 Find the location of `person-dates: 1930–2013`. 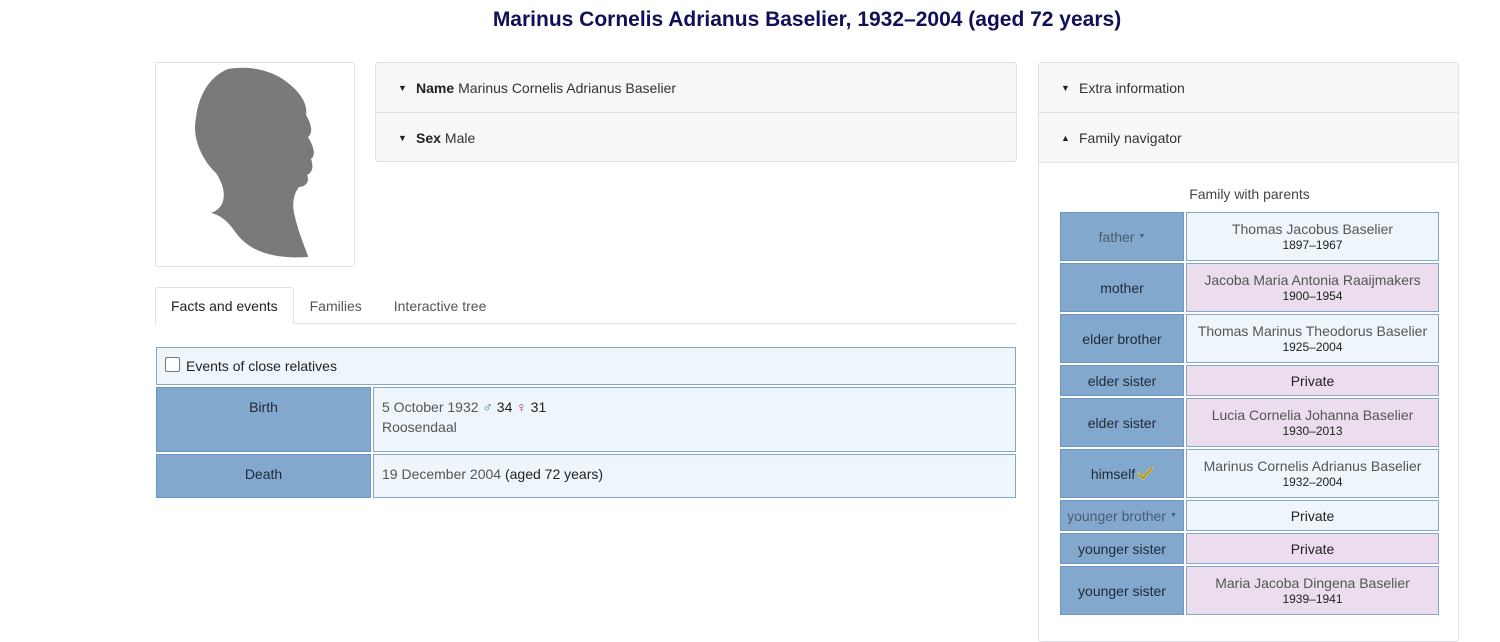

person-dates: 1930–2013 is located at coordinates (1312, 431).